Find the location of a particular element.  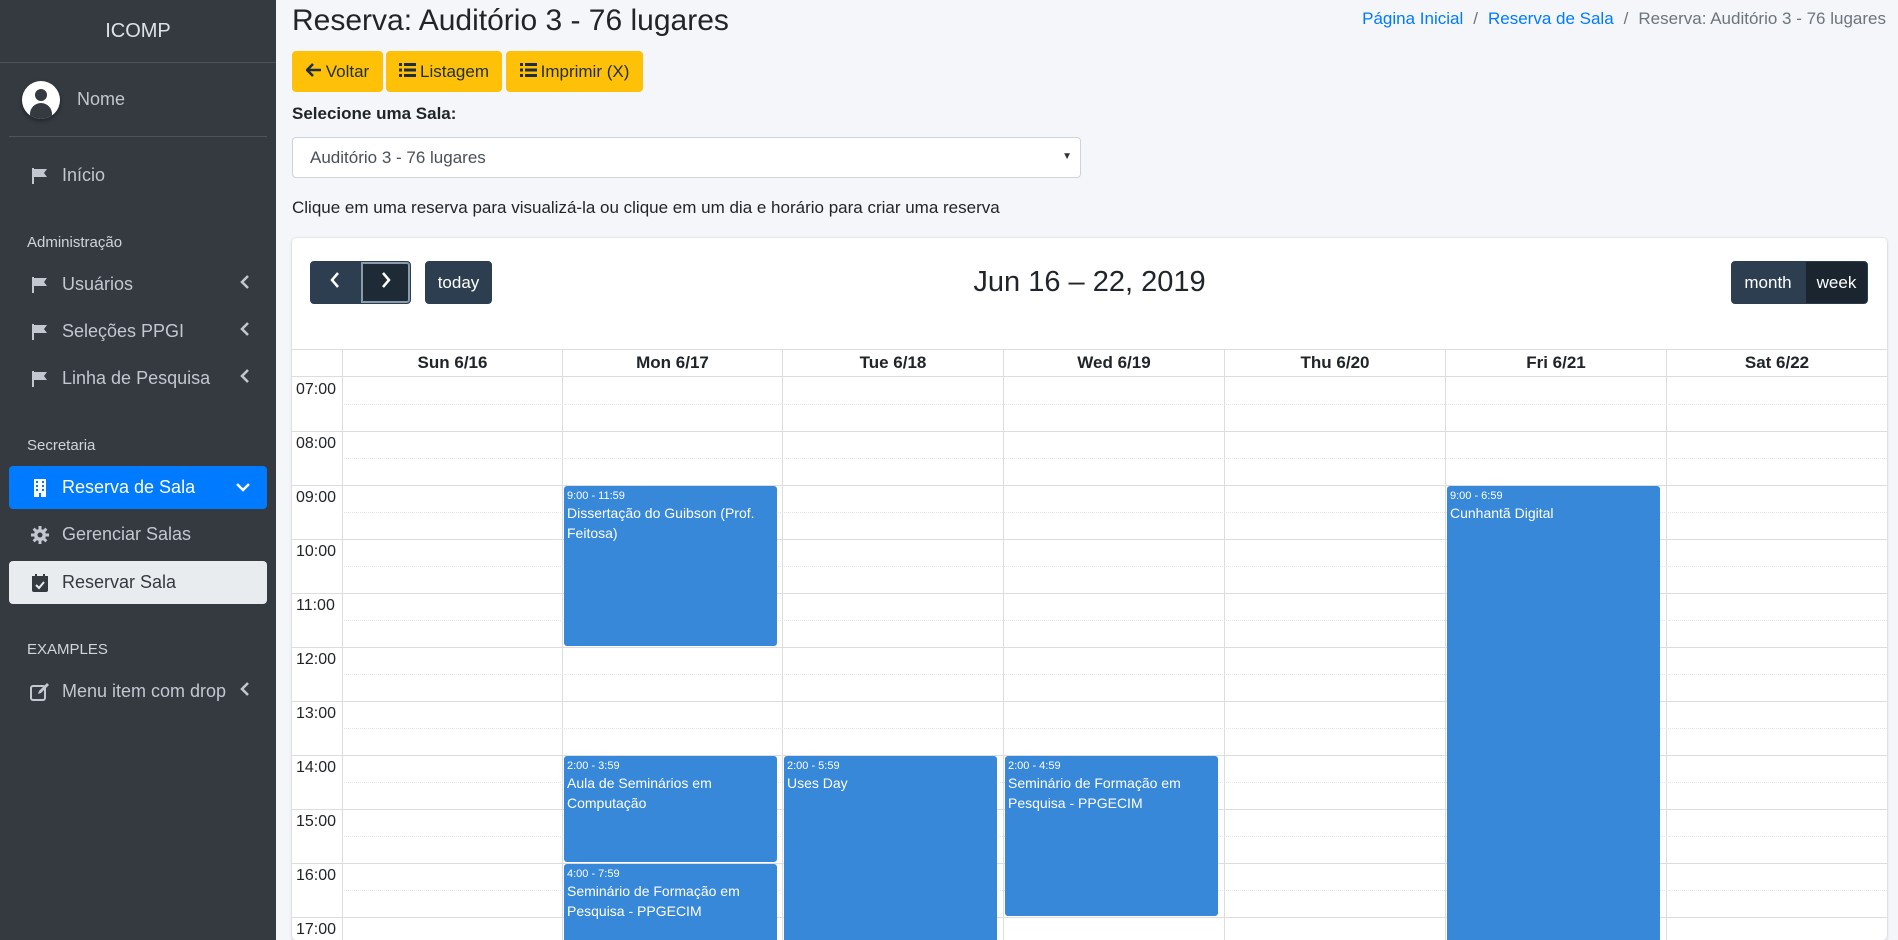

sidebar-item-label: Seleções PPGI is located at coordinates (123, 331).